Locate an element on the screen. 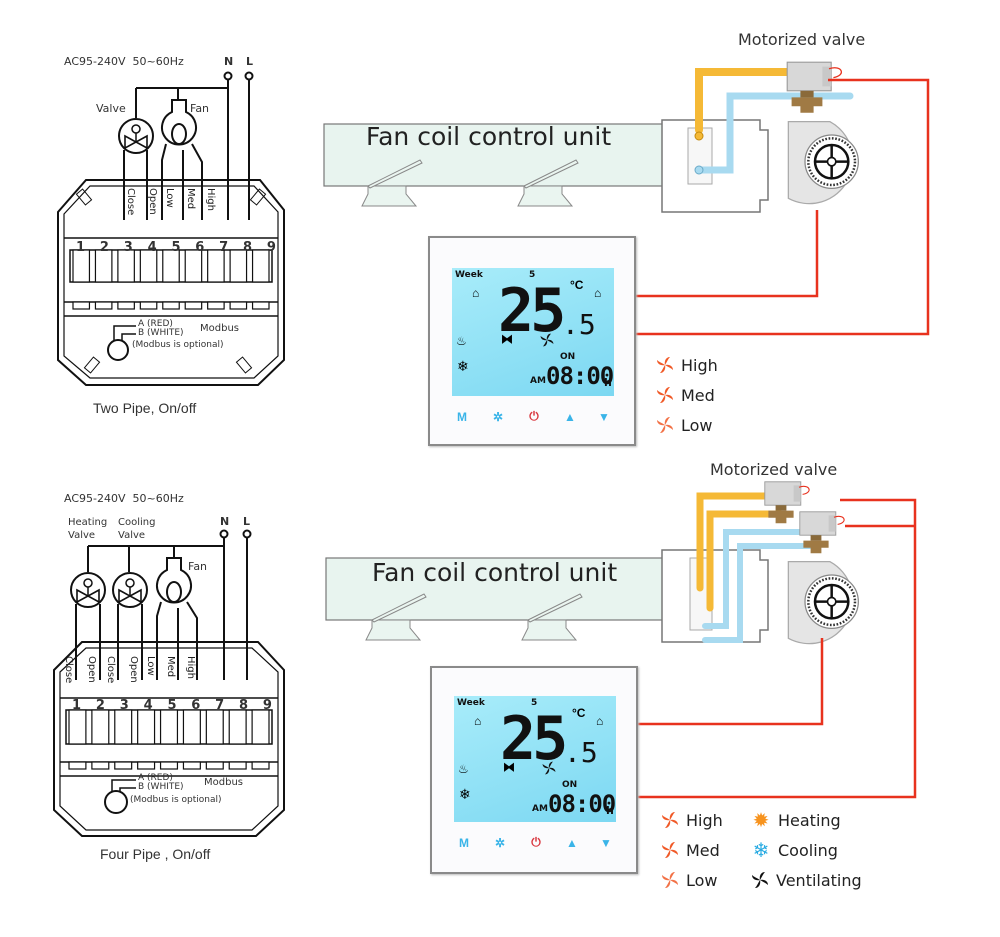 This screenshot has width=1000, height=937. ventilating-fan-icon is located at coordinates (760, 880).